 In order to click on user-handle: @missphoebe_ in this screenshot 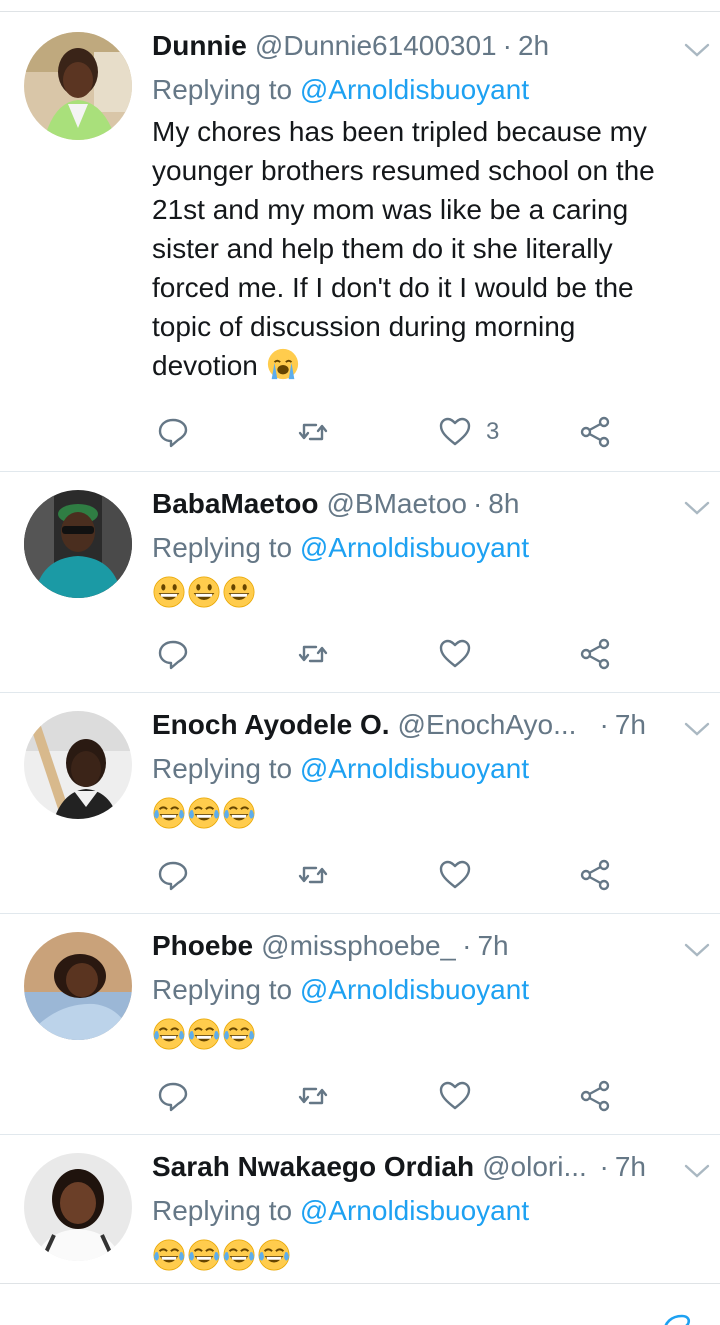, I will do `click(359, 945)`.